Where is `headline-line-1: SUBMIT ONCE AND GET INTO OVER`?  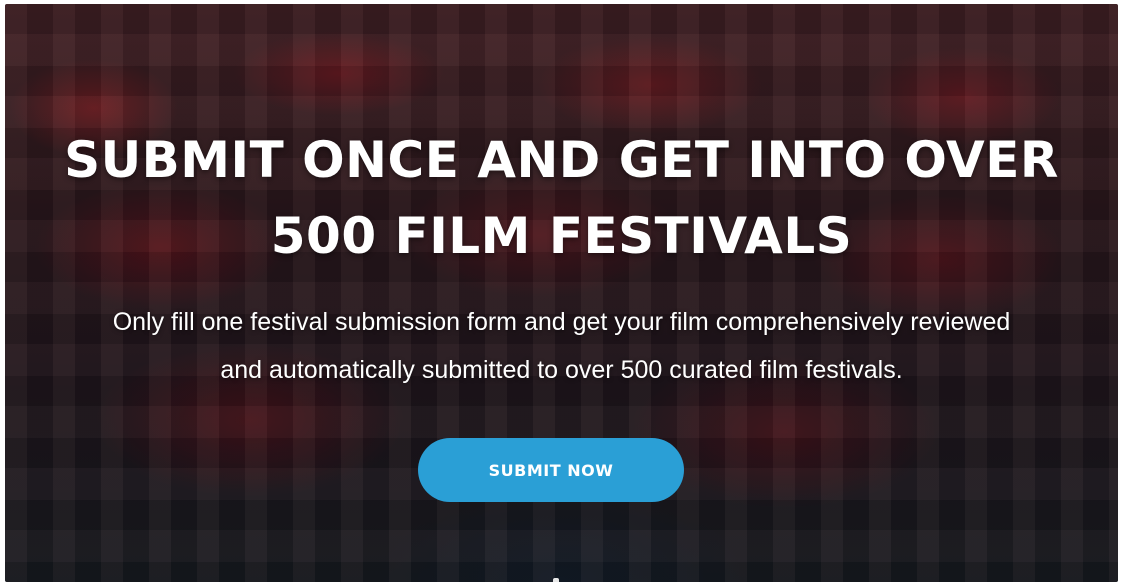
headline-line-1: SUBMIT ONCE AND GET INTO OVER is located at coordinates (561, 160).